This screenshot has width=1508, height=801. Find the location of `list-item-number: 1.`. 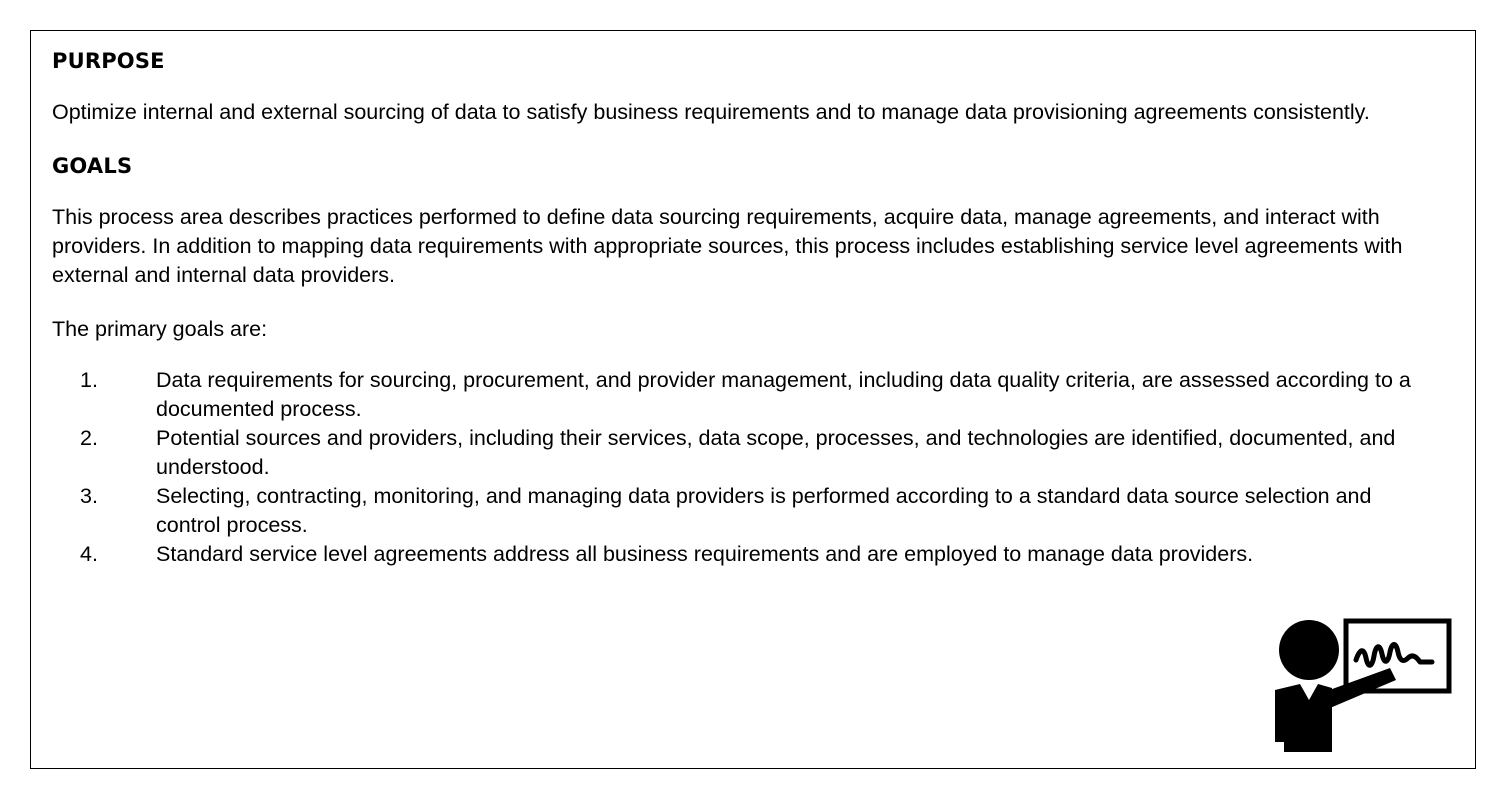

list-item-number: 1. is located at coordinates (89, 380).